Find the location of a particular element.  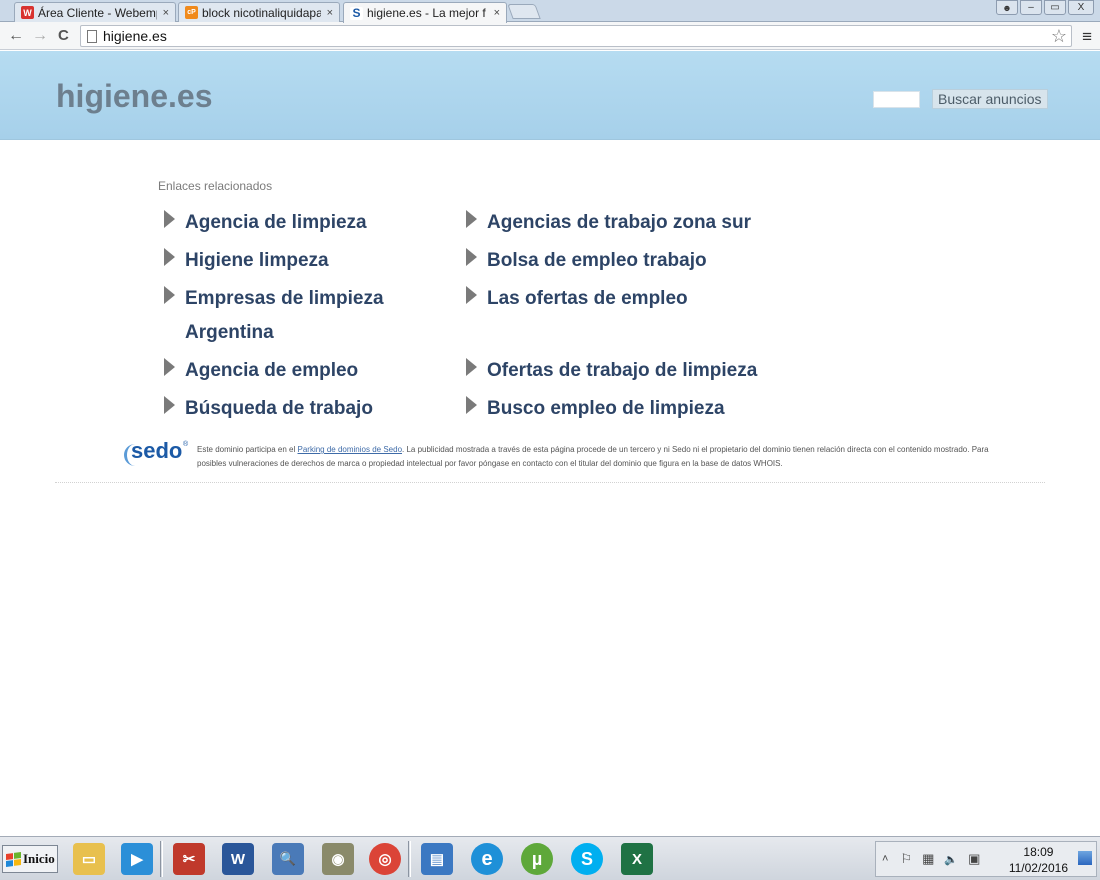

start-button: Inicio is located at coordinates (30, 859).